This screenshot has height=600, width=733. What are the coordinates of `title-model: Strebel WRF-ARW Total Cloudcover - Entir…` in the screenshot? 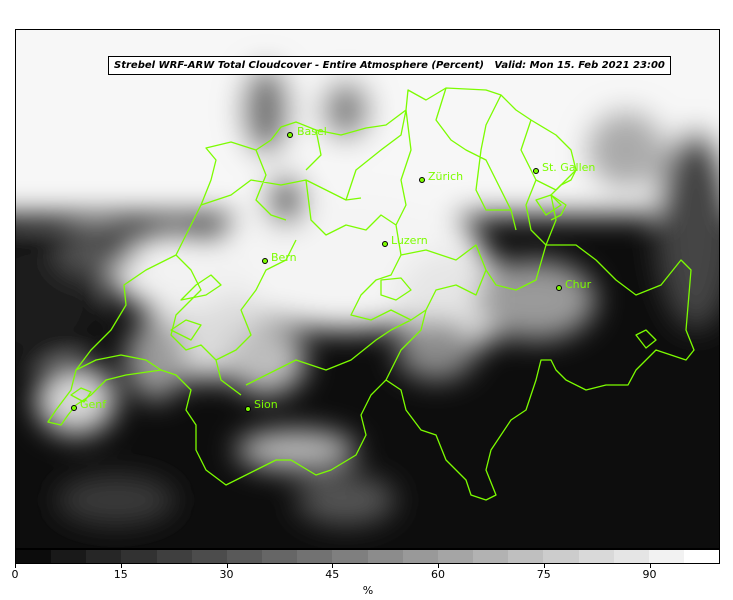 It's located at (299, 65).